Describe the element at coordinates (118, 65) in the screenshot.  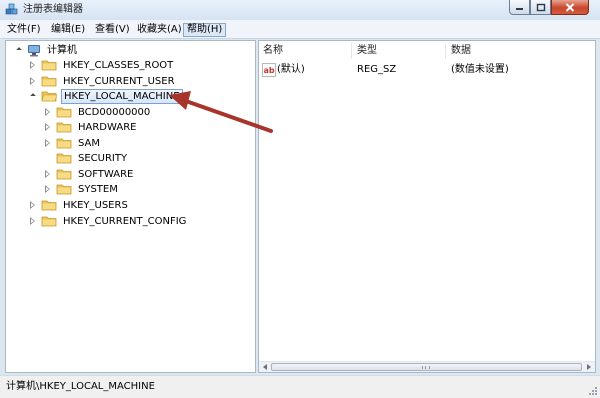
I see `tree-label: HKEY_CLASSES_ROOT` at that location.